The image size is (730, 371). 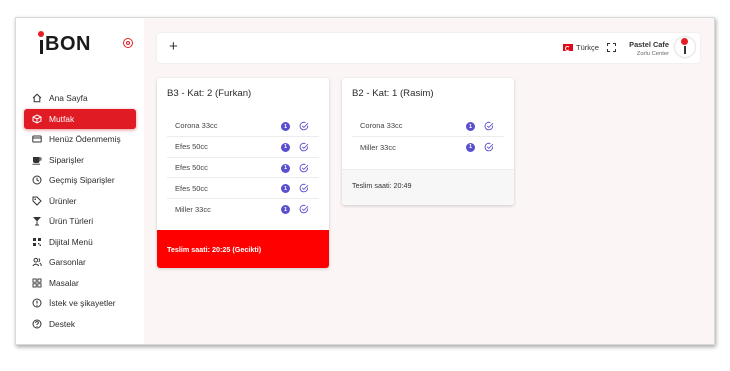 I want to click on order-title: B3 - Kat: 2 (Furkan), so click(x=209, y=93).